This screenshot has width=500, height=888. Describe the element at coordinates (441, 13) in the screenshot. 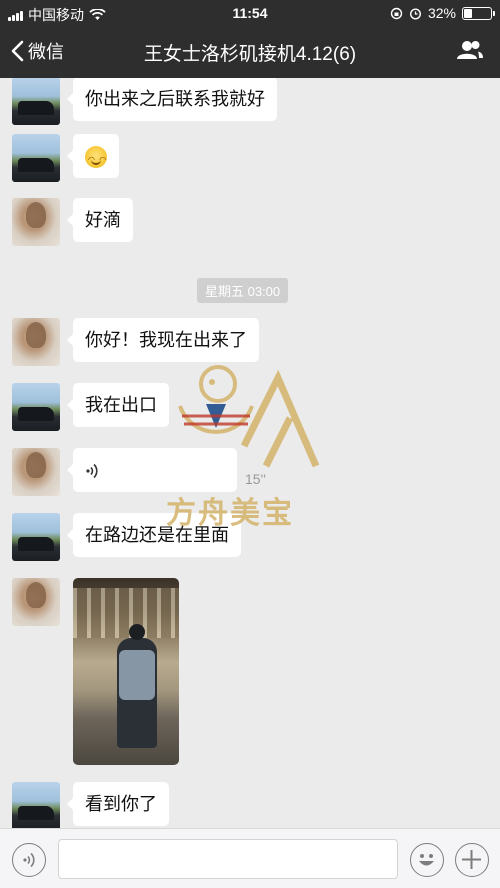

I see `battery-percent: 32%` at that location.